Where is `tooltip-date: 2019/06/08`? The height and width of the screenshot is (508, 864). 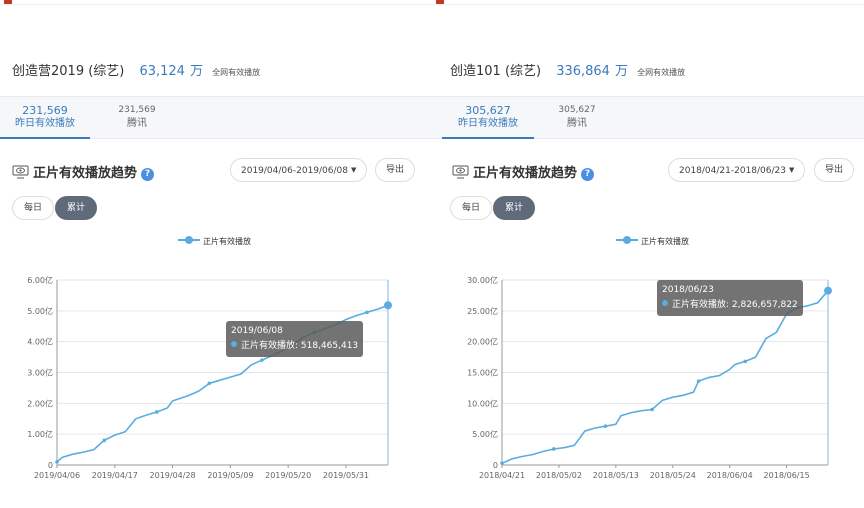
tooltip-date: 2019/06/08 is located at coordinates (257, 331).